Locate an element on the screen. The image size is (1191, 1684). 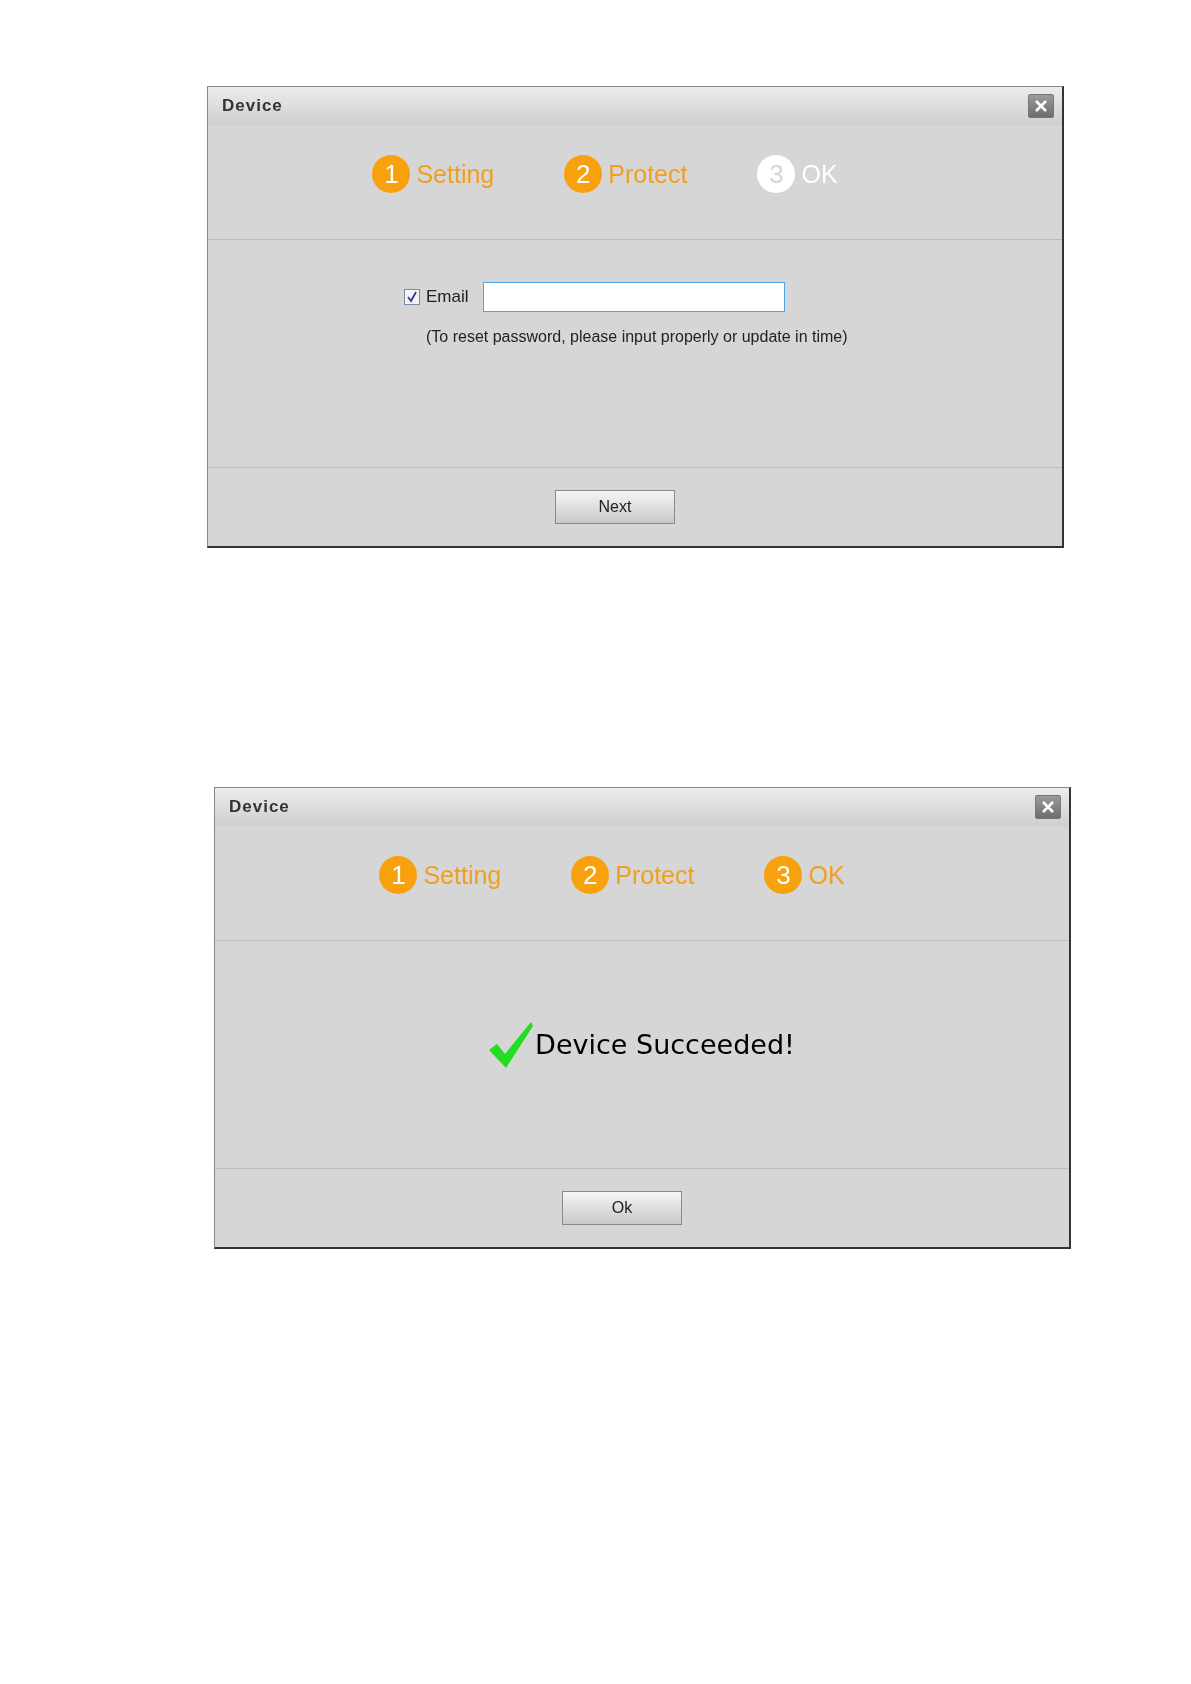
checkmark-icon is located at coordinates (511, 1044).